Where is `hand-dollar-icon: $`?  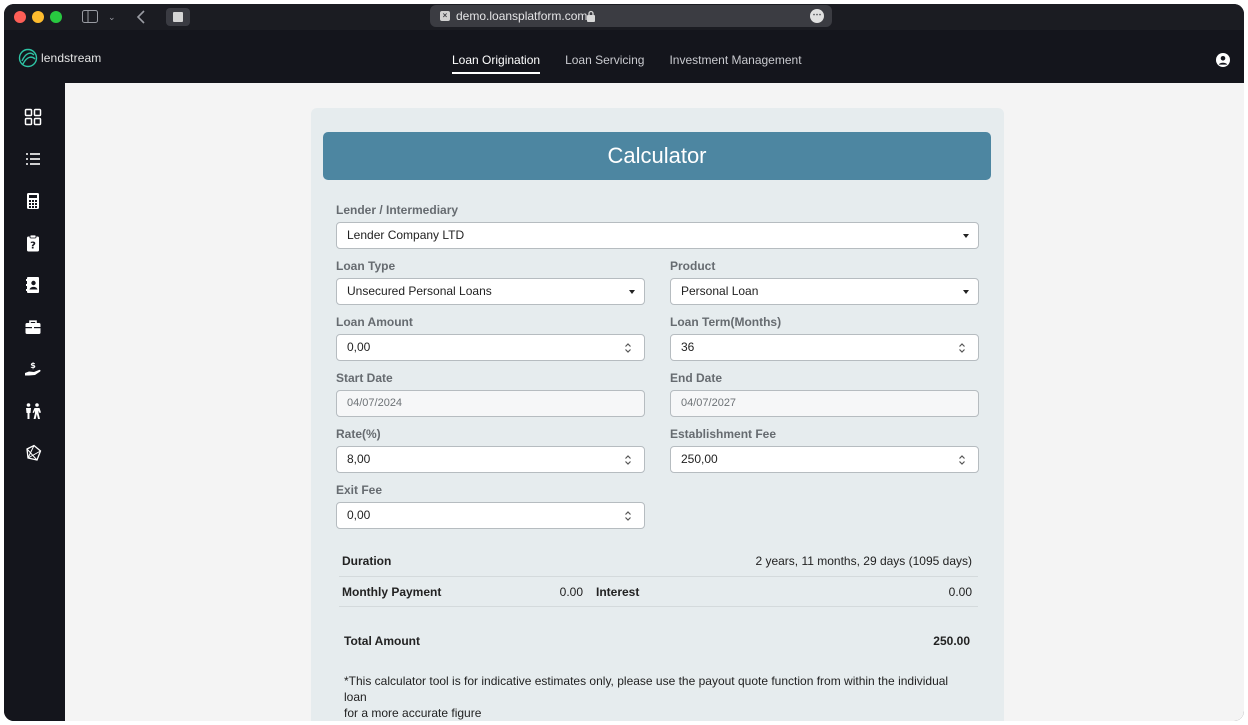
hand-dollar-icon: $ is located at coordinates (33, 369).